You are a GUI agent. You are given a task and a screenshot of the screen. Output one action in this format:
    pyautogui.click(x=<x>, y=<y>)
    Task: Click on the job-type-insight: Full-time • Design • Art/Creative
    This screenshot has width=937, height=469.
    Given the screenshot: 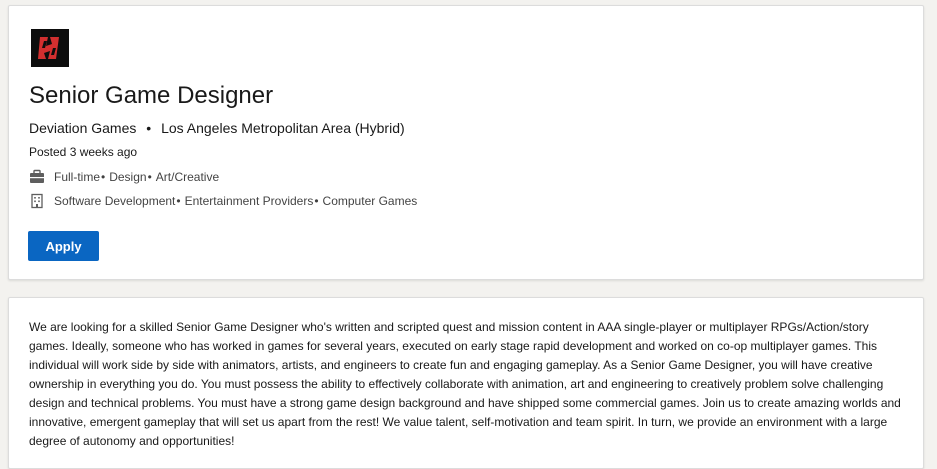 What is the action you would take?
    pyautogui.click(x=124, y=177)
    